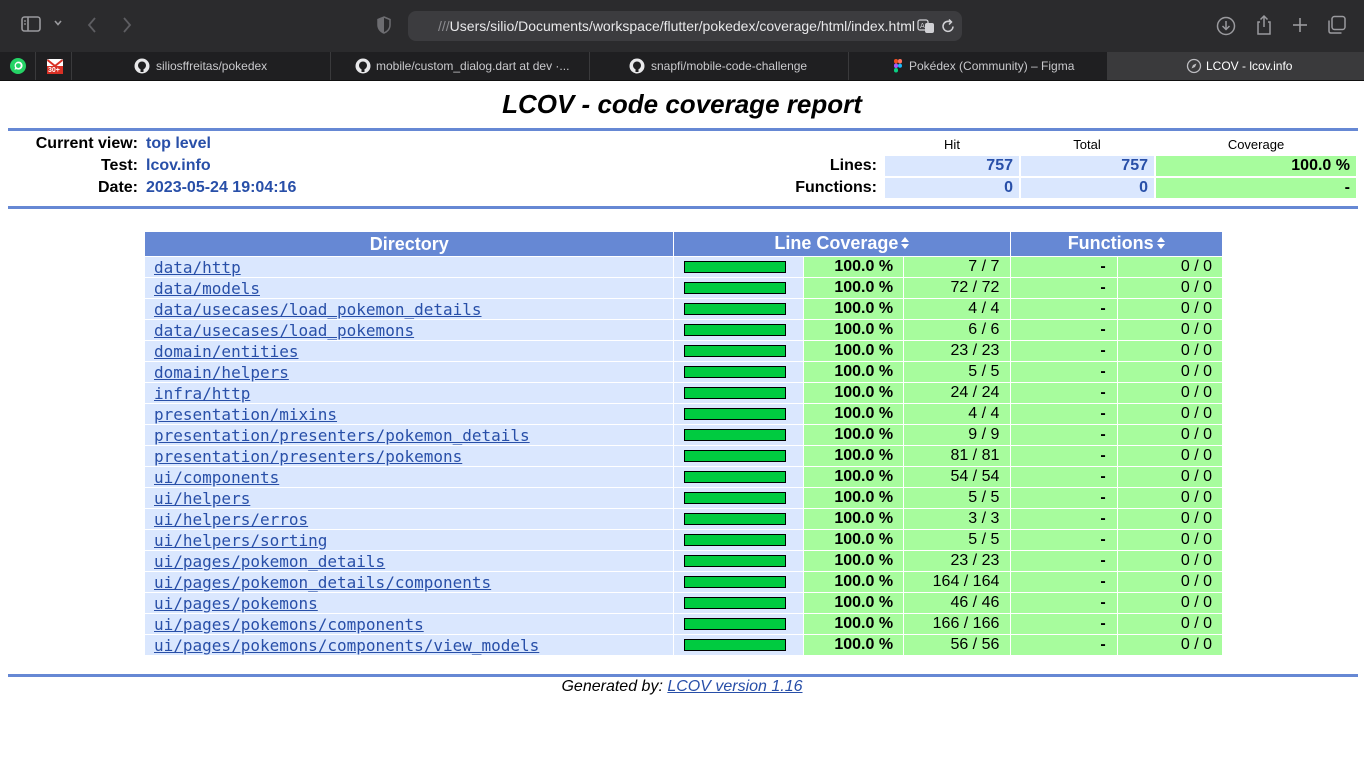  I want to click on directory-link: ui/components, so click(216, 477).